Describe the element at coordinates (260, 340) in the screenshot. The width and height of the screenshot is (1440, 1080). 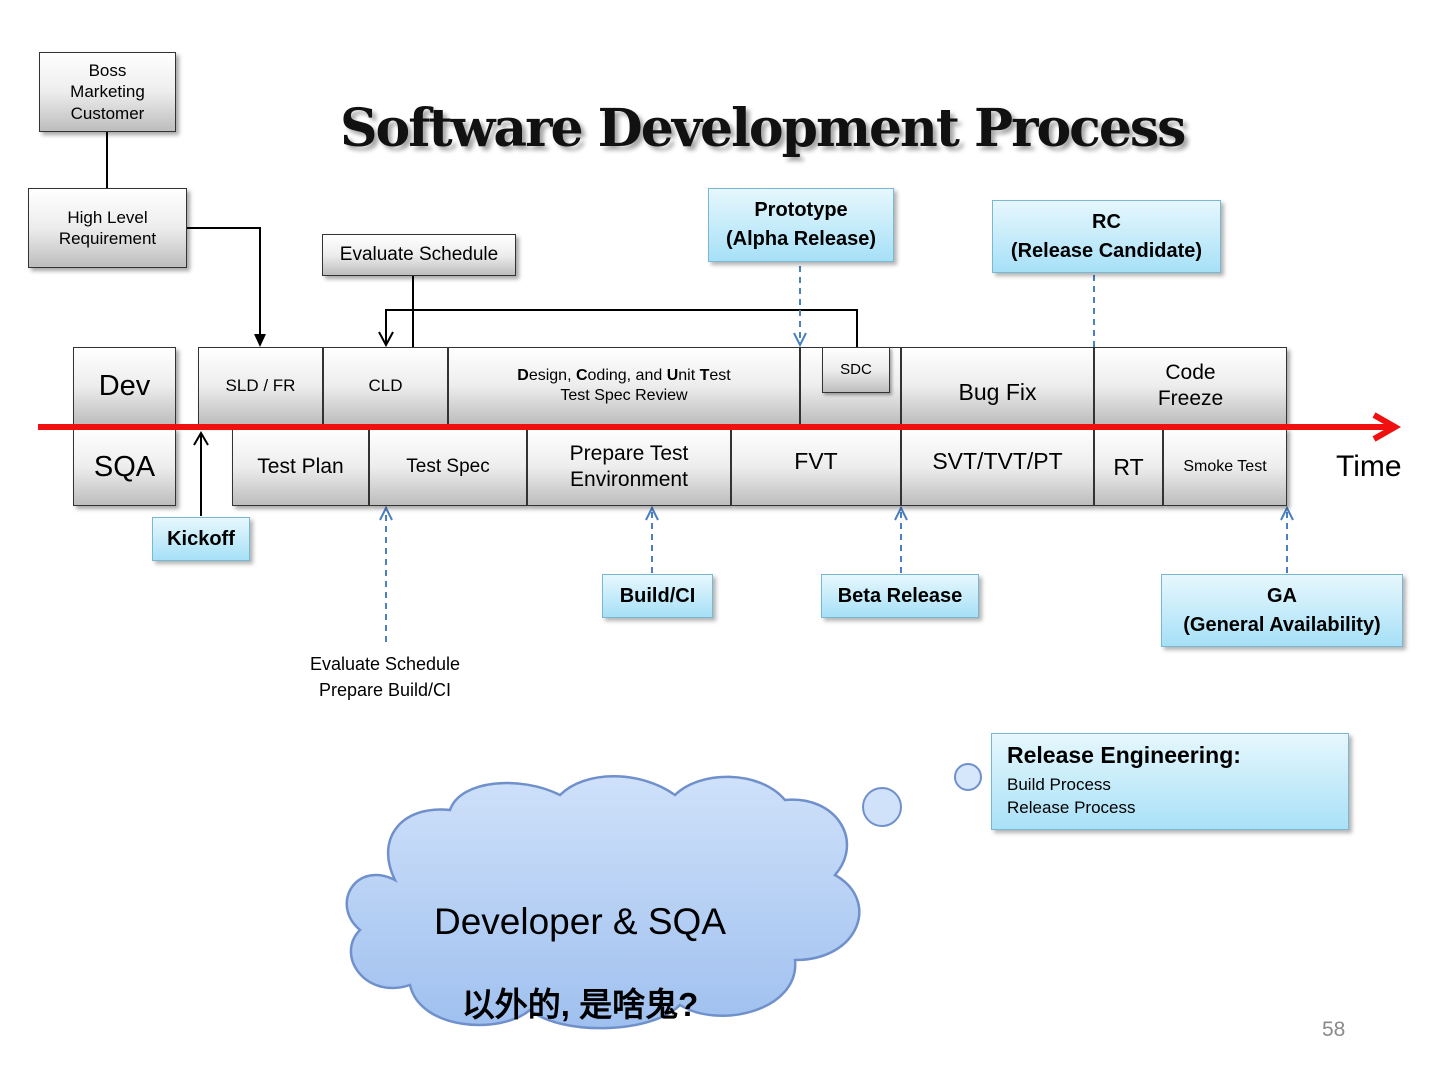
I see `requirement-arrowhead` at that location.